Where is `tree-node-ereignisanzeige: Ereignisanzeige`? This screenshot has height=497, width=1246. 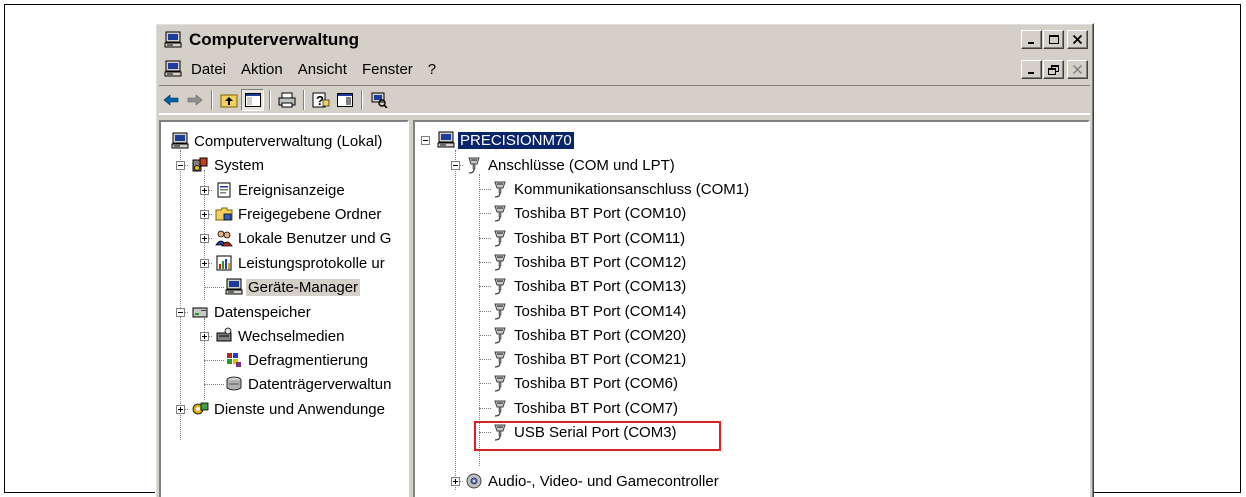 tree-node-ereignisanzeige: Ereignisanzeige is located at coordinates (281, 190).